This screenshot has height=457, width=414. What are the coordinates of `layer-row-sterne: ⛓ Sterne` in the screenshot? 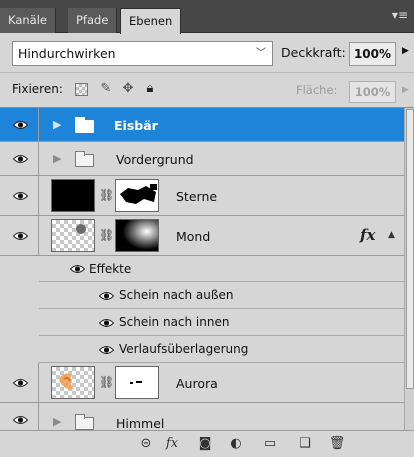 It's located at (202, 196).